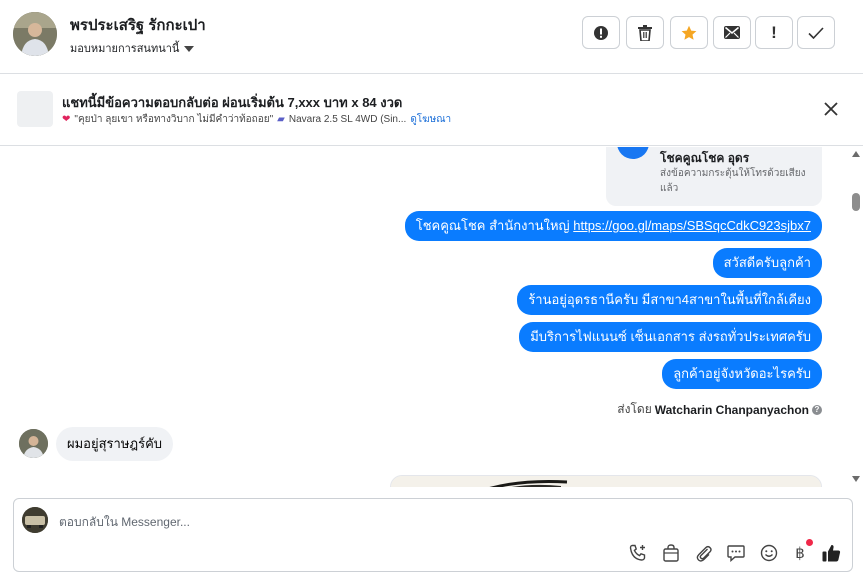 This screenshot has width=863, height=577. I want to click on alert-circle-icon, so click(601, 32).